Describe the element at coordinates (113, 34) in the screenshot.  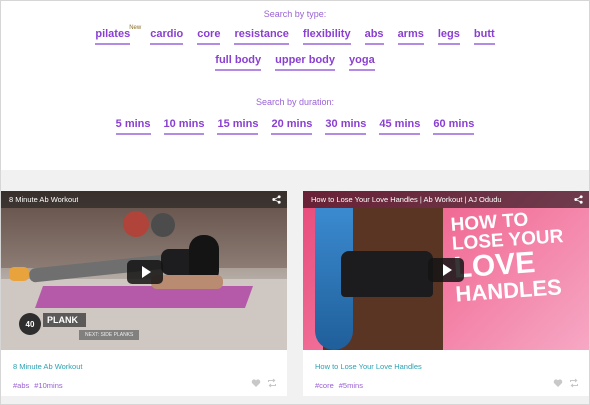
I see `type-pill-label: pilates` at that location.